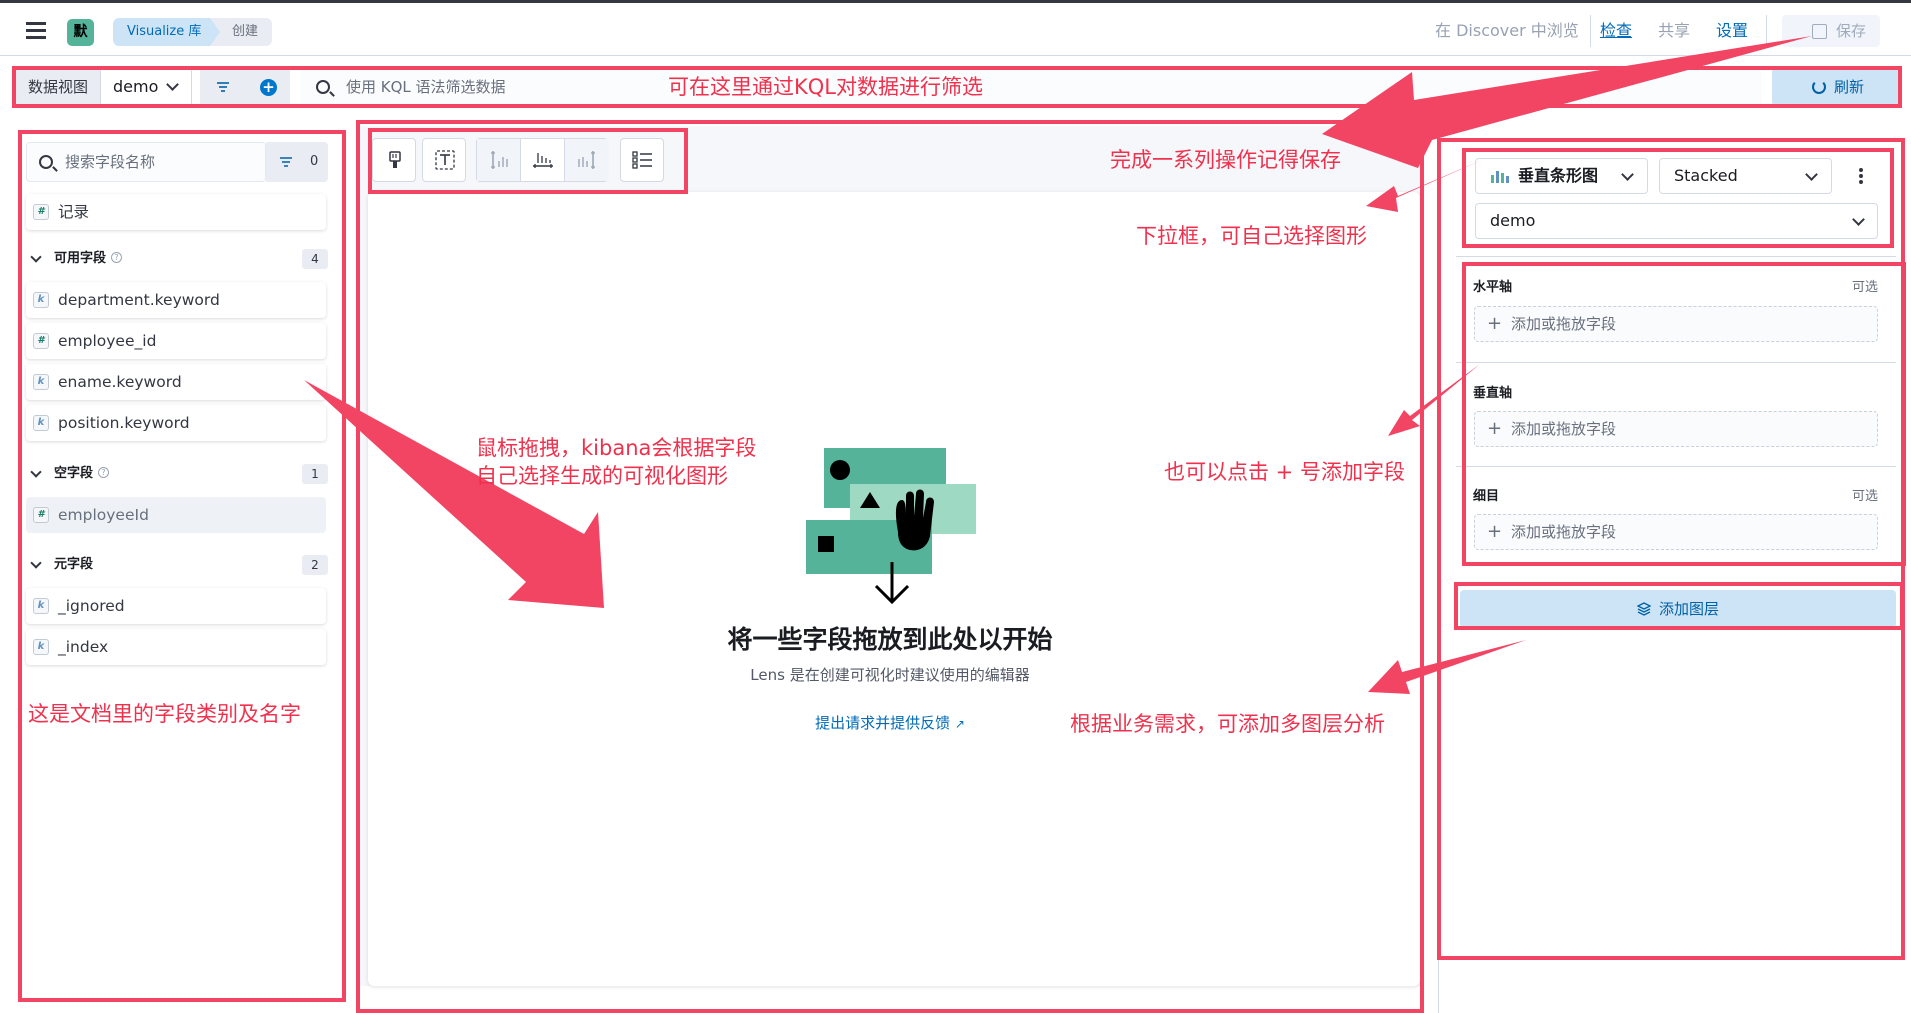  Describe the element at coordinates (616, 448) in the screenshot. I see `annotation-drag-line1: 鼠标拖拽，kibana会根据字段` at that location.